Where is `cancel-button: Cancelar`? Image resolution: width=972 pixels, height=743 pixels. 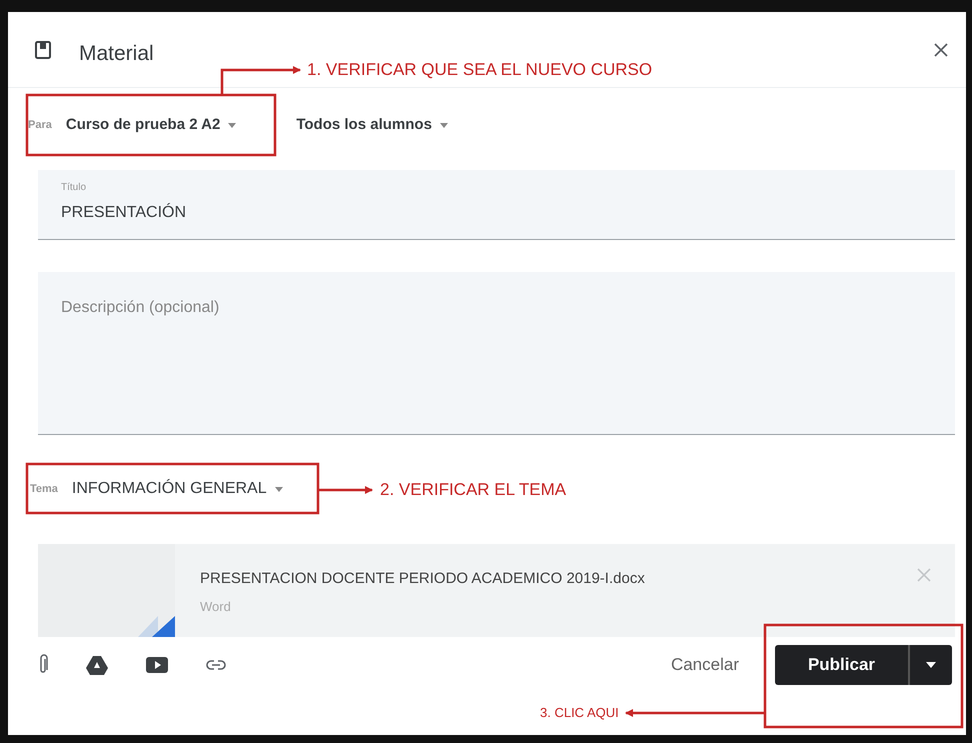 cancel-button: Cancelar is located at coordinates (704, 665).